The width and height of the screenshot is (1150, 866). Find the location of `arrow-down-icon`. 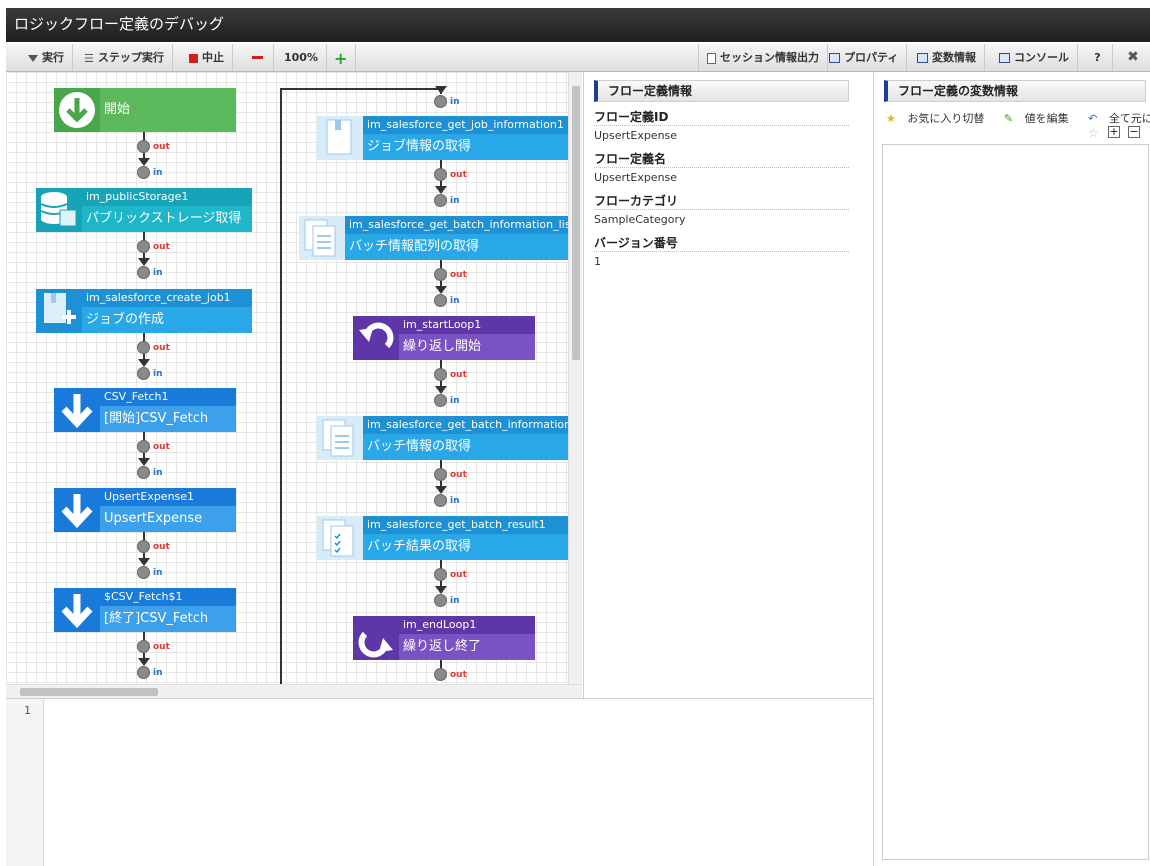

arrow-down-icon is located at coordinates (77, 110).